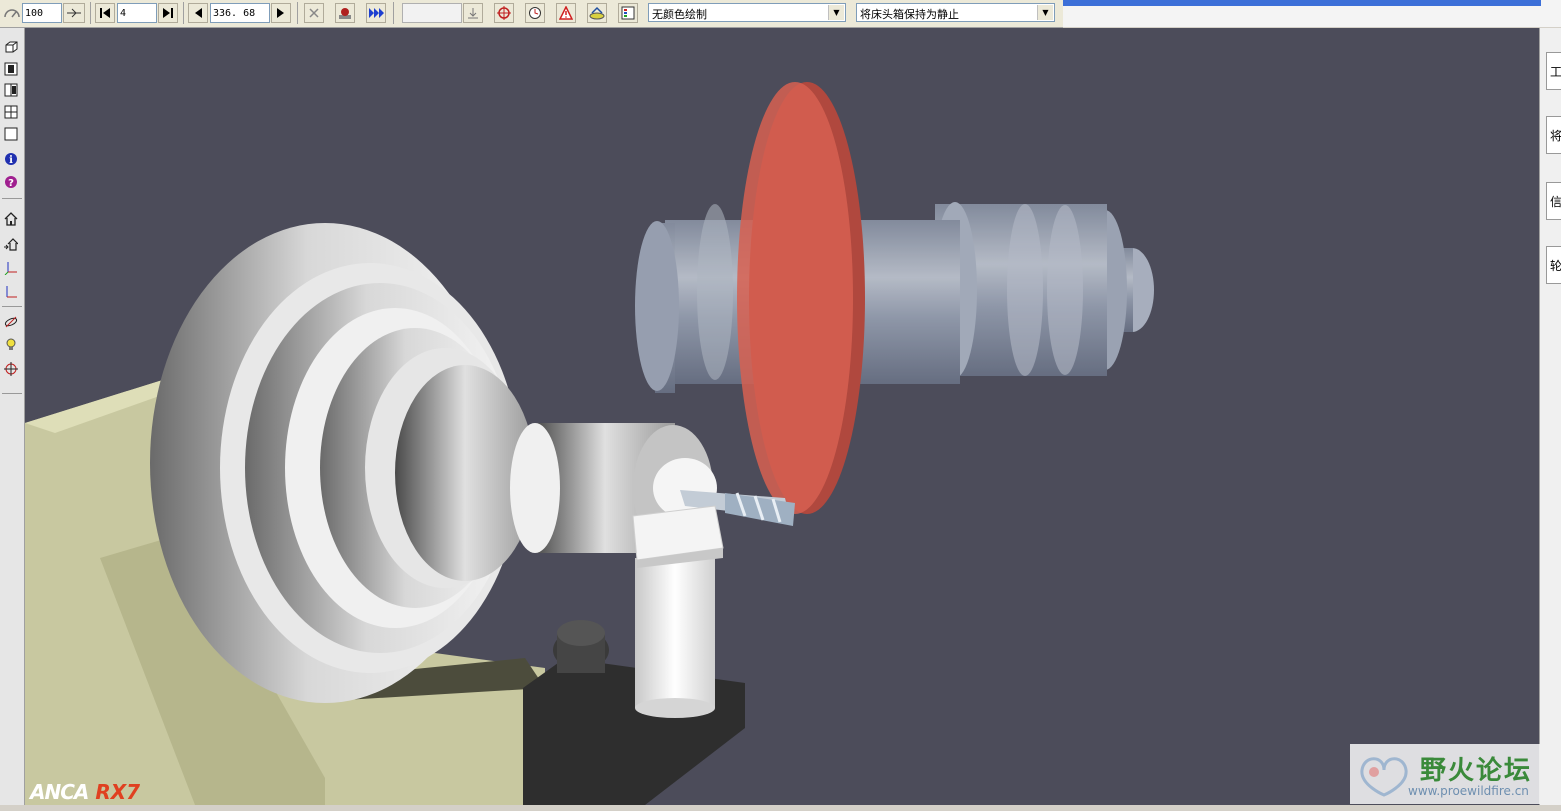  I want to click on home-icon, so click(11, 219).